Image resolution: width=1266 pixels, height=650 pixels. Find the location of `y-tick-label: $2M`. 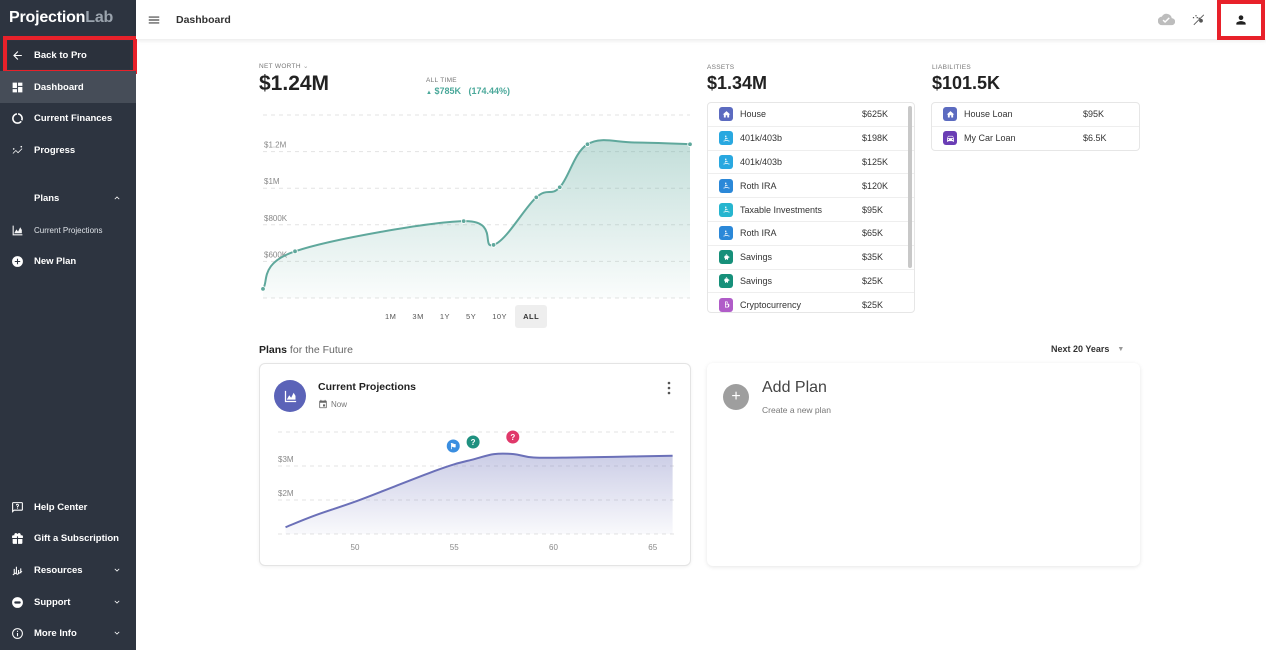

y-tick-label: $2M is located at coordinates (286, 493).